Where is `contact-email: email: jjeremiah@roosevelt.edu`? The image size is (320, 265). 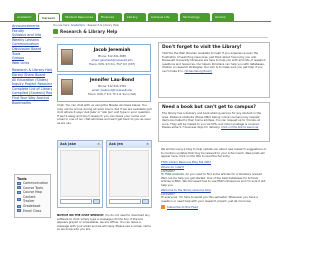
contact-email: email: jjeremiah@roosevelt.edu is located at coordinates (112, 60).